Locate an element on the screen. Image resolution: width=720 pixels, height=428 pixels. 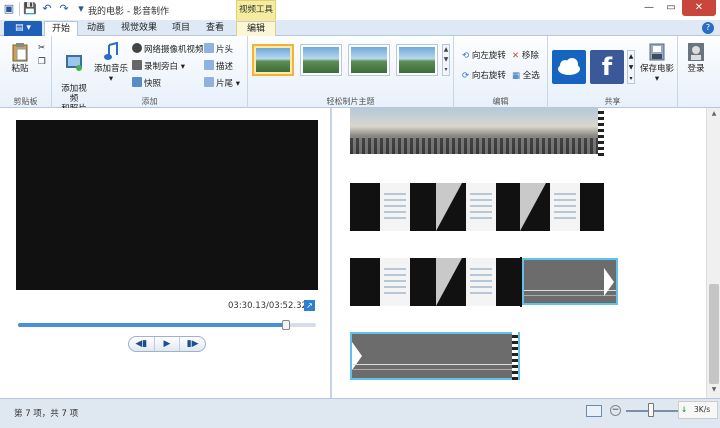
microphone-icon is located at coordinates (137, 65).